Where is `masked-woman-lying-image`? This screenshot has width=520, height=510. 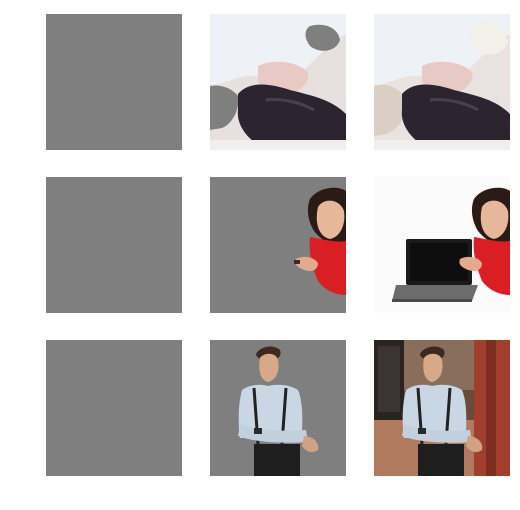
masked-woman-lying-image is located at coordinates (278, 82).